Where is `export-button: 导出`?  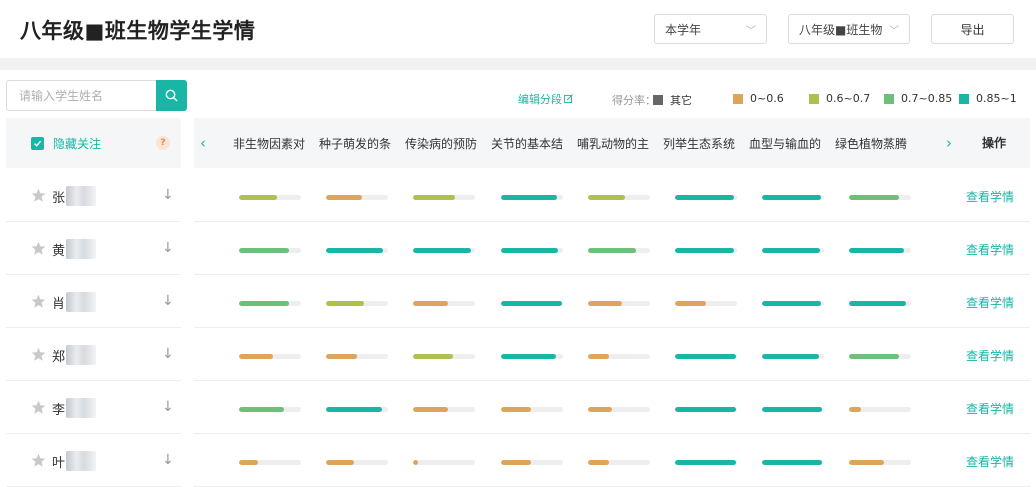
export-button: 导出 is located at coordinates (972, 29).